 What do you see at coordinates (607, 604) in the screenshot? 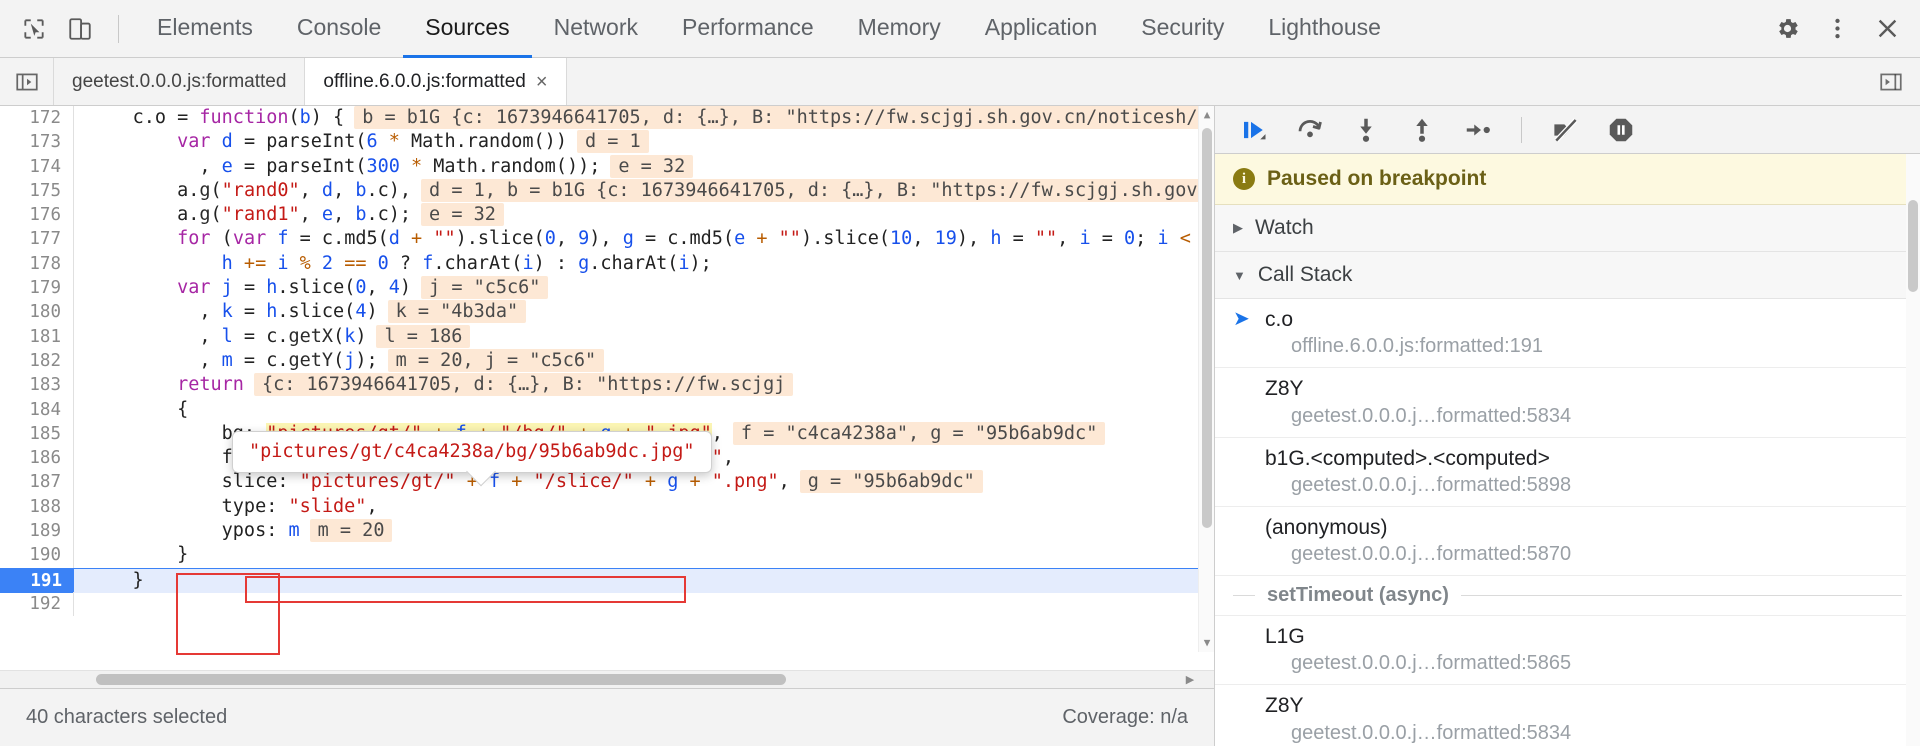
I see `code-line: 192` at bounding box center [607, 604].